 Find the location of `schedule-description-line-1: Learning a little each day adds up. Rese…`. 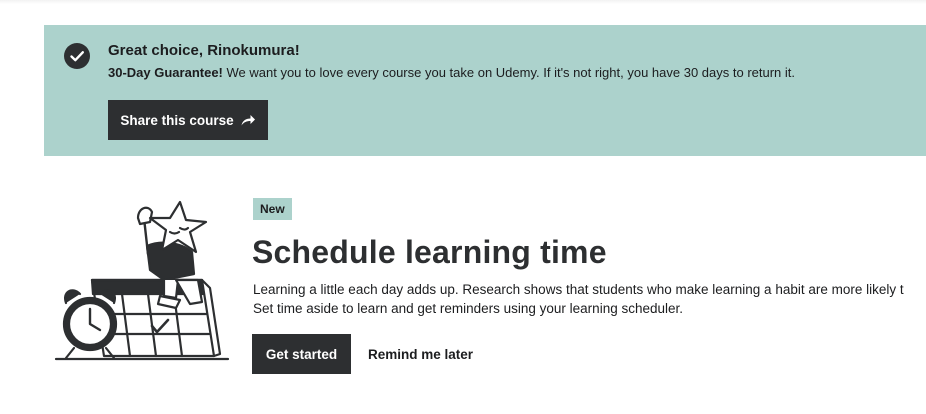

schedule-description-line-1: Learning a little each day adds up. Rese… is located at coordinates (578, 289).